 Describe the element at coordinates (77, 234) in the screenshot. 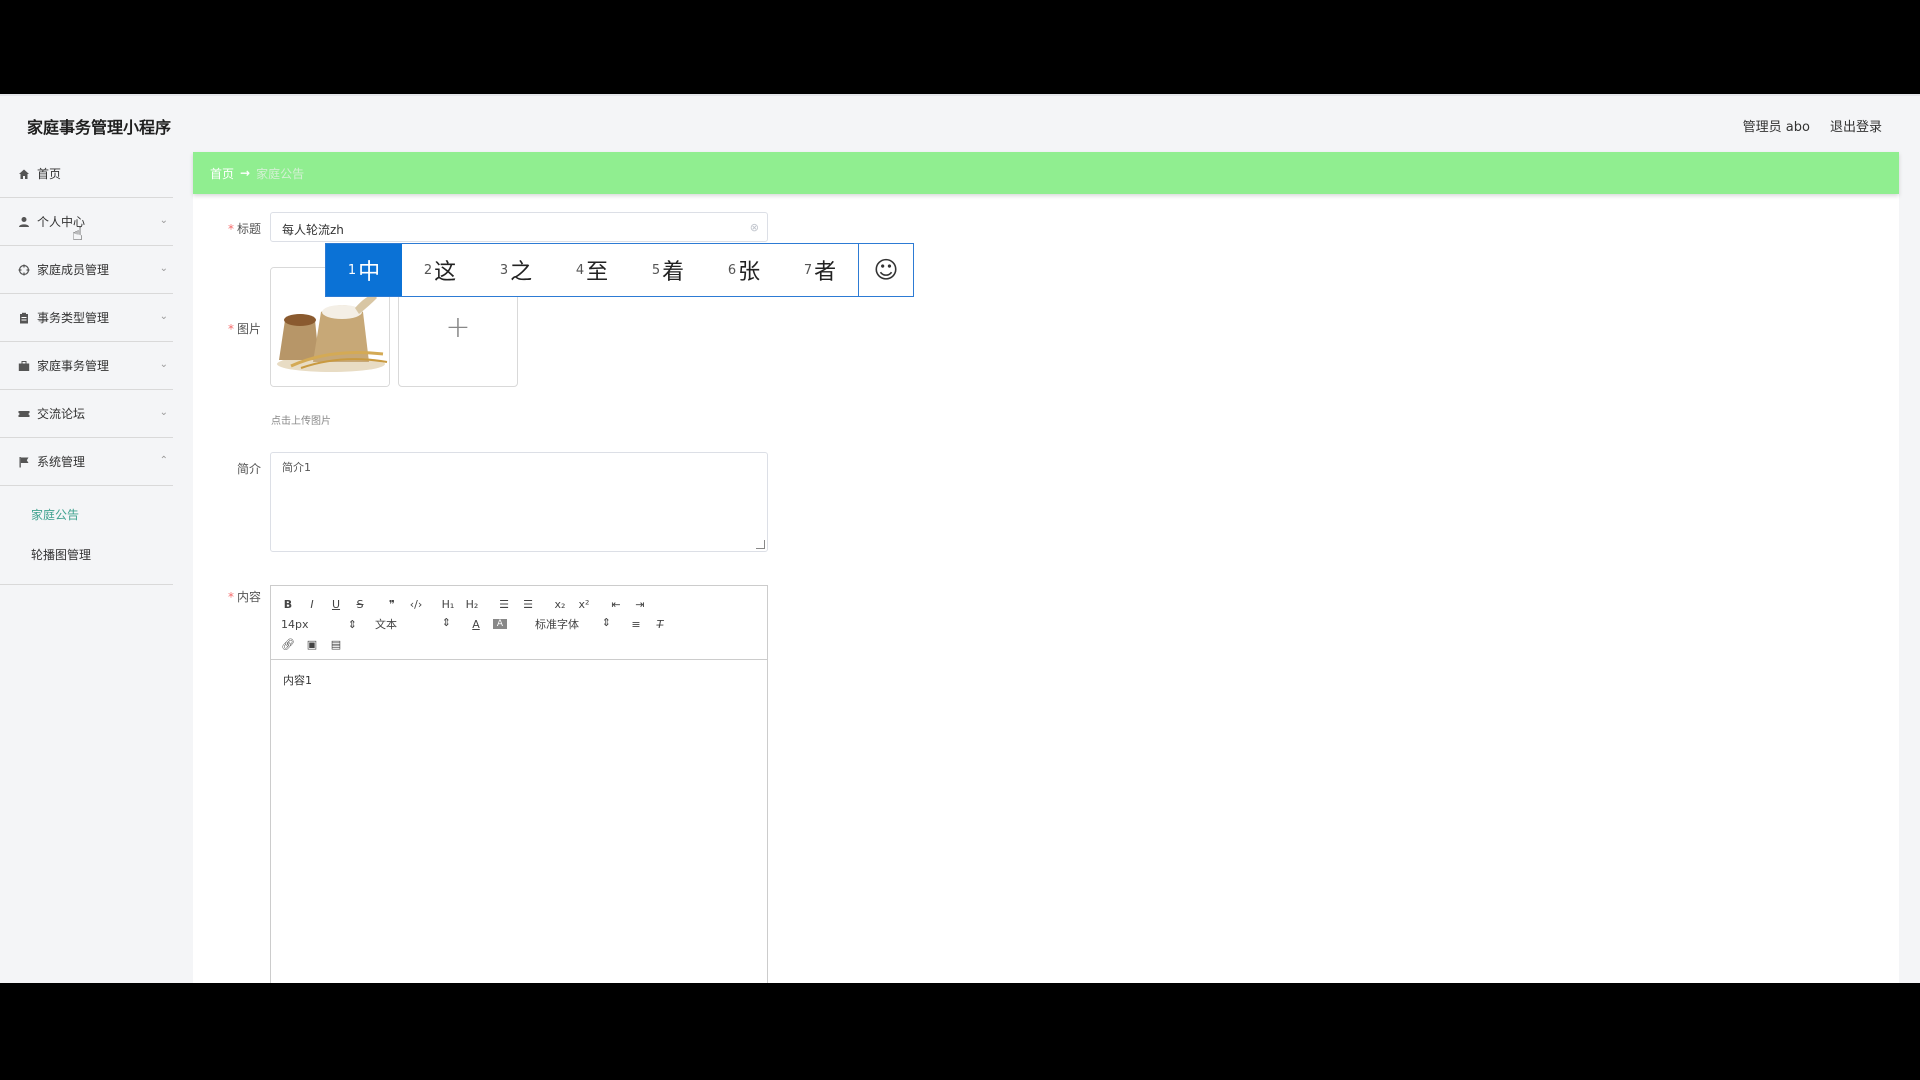

I see `hand-cursor-icon: ☝` at that location.